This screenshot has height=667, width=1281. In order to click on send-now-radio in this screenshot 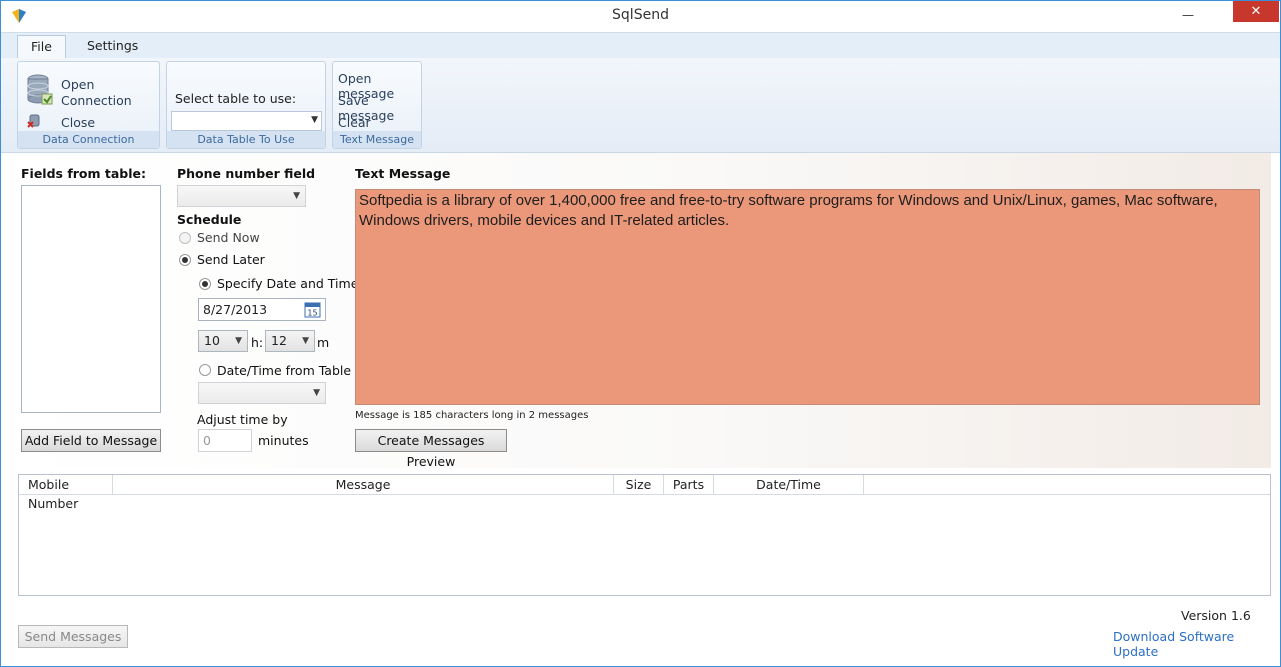, I will do `click(185, 238)`.